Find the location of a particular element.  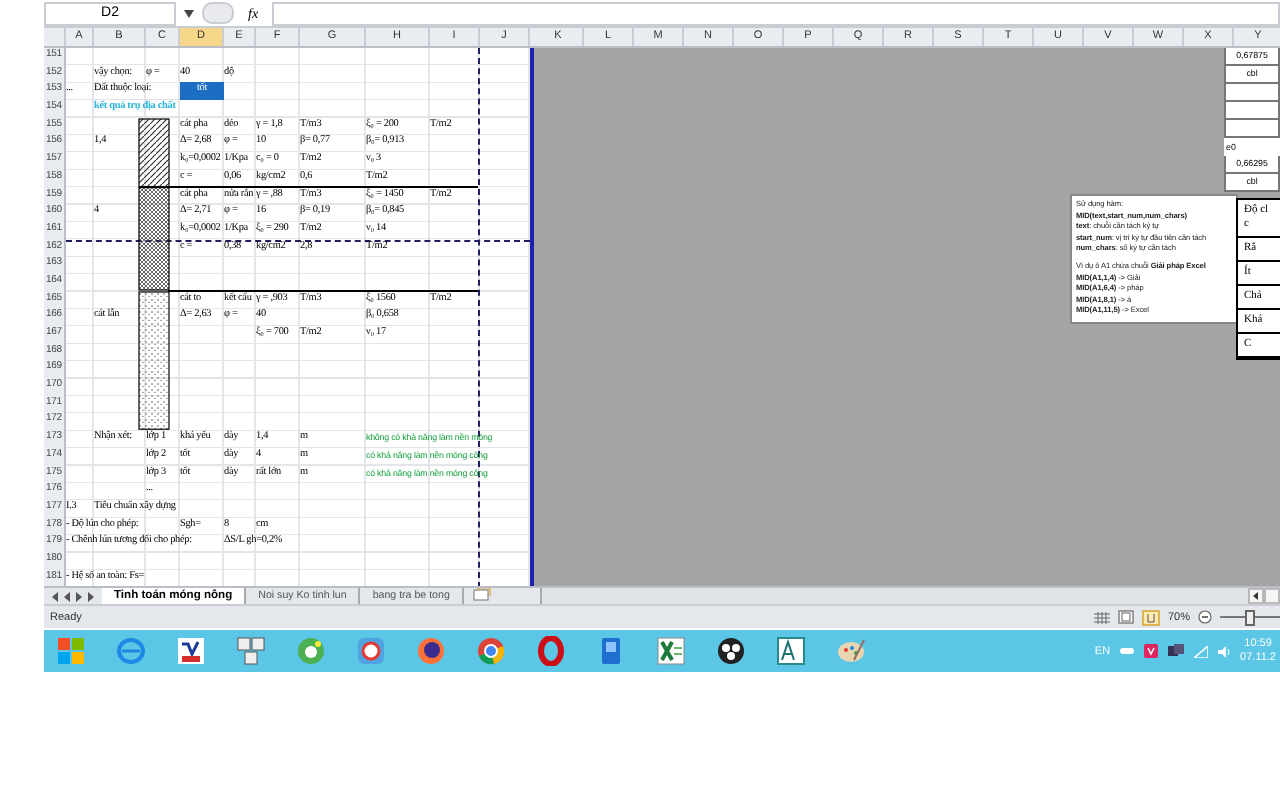

ring-app-icon is located at coordinates (371, 651).